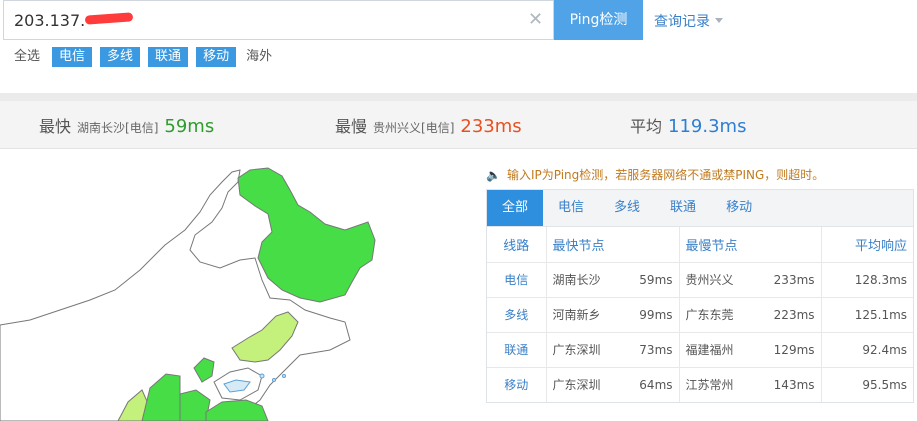 This screenshot has height=421, width=917. I want to click on clear-icon: ✕, so click(535, 20).